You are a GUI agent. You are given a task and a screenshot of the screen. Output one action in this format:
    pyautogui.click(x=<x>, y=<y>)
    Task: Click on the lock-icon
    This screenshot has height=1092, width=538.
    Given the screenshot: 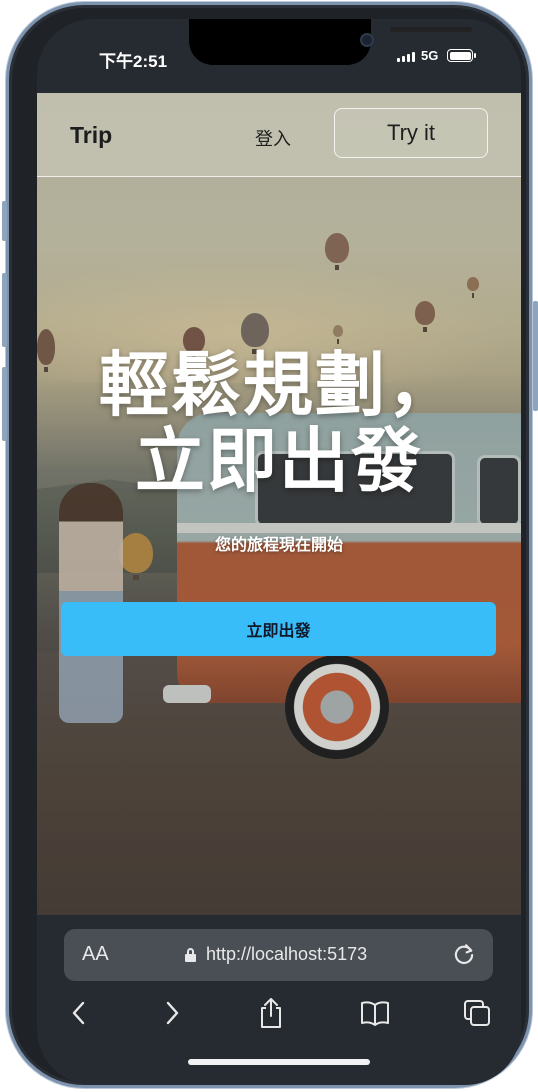 What is the action you would take?
    pyautogui.click(x=190, y=955)
    